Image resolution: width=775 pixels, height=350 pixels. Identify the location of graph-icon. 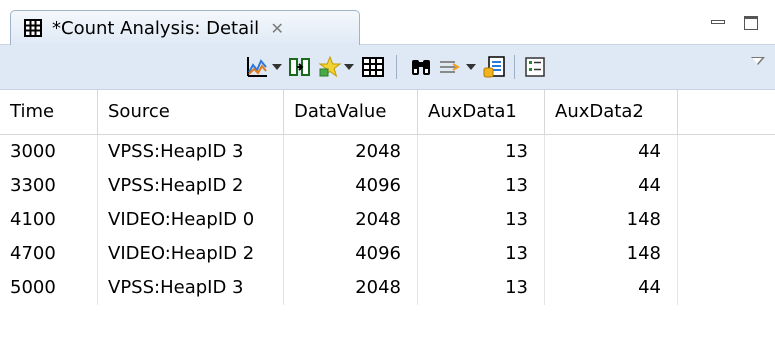
(257, 67).